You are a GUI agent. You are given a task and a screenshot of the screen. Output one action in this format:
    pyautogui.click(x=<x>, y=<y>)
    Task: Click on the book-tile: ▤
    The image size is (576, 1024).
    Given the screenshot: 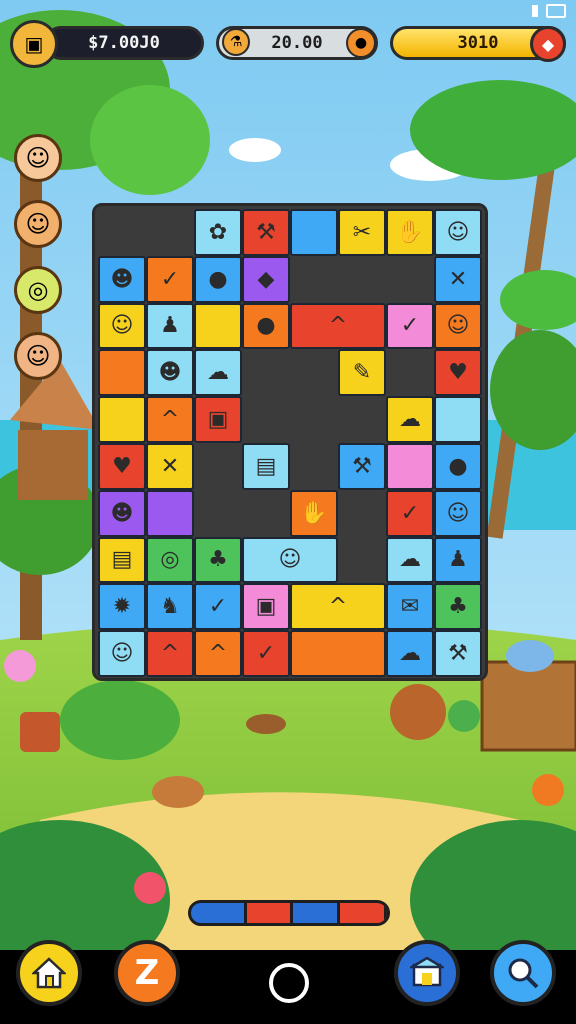 What is the action you would take?
    pyautogui.click(x=122, y=560)
    